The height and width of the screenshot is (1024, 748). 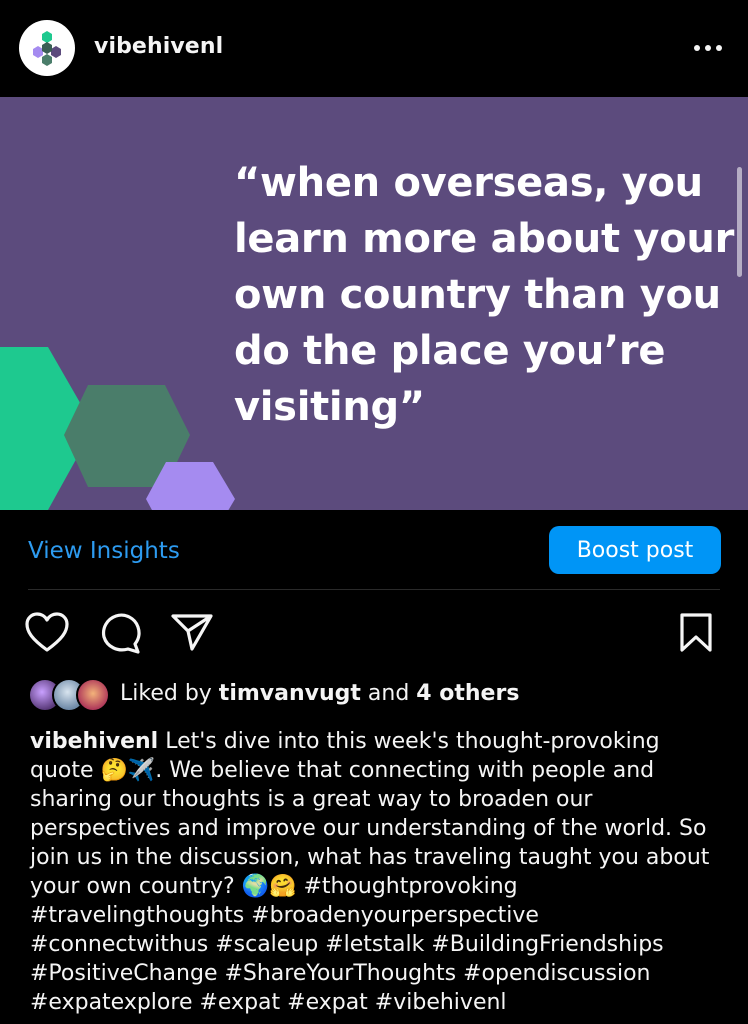 I want to click on liker-username: timvanvugt, so click(x=290, y=693).